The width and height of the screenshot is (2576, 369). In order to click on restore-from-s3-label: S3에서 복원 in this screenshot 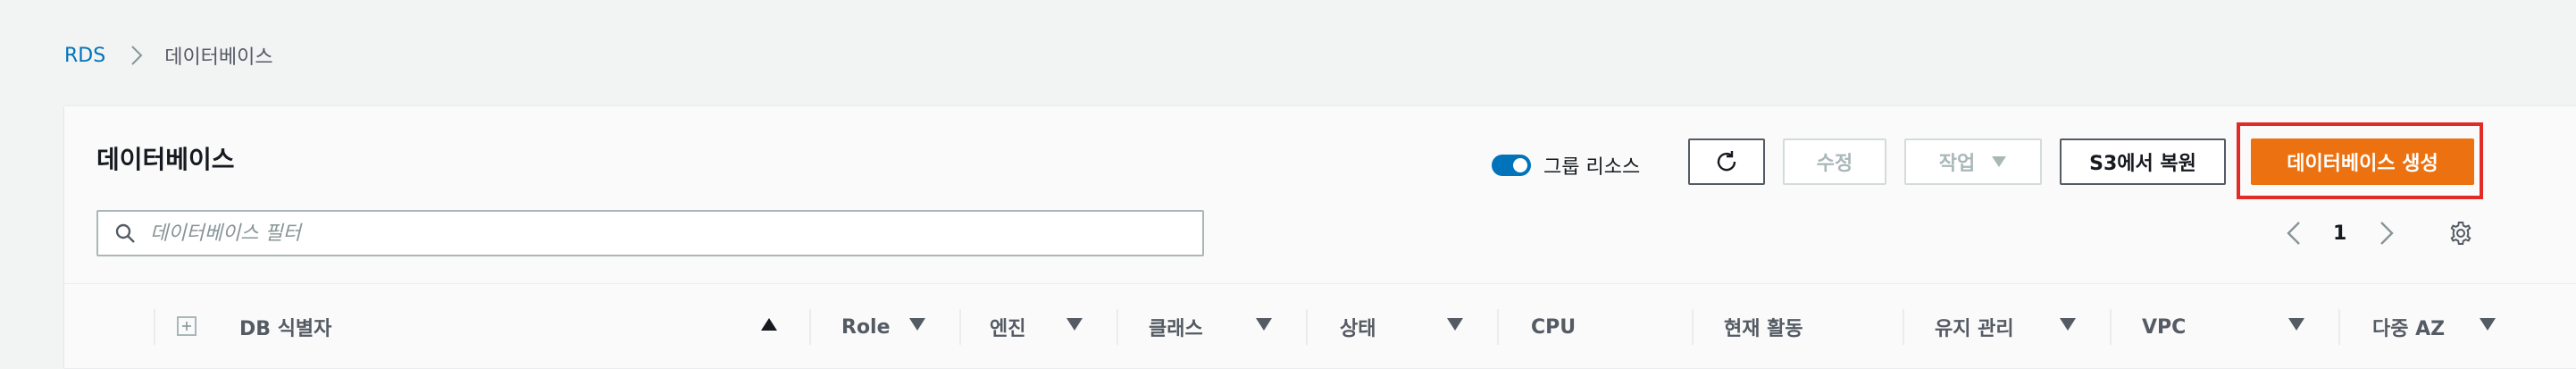, I will do `click(2143, 164)`.